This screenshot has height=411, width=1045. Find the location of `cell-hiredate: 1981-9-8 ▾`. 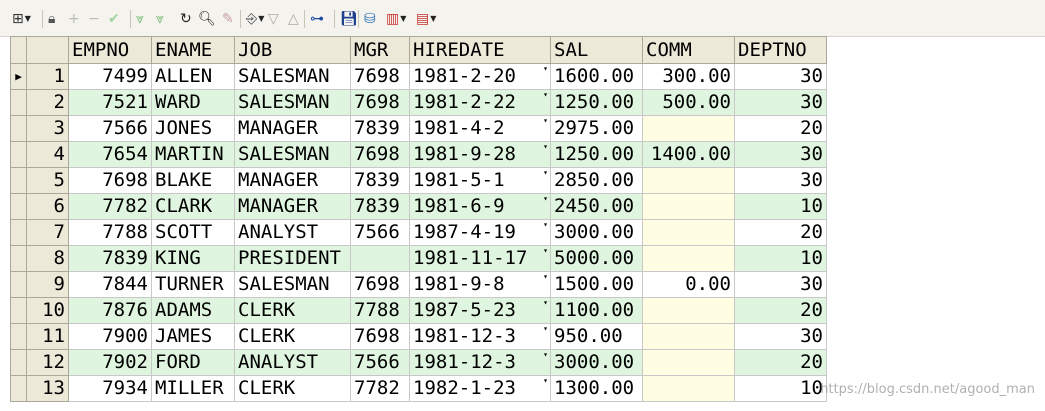

cell-hiredate: 1981-9-8 ▾ is located at coordinates (480, 284).